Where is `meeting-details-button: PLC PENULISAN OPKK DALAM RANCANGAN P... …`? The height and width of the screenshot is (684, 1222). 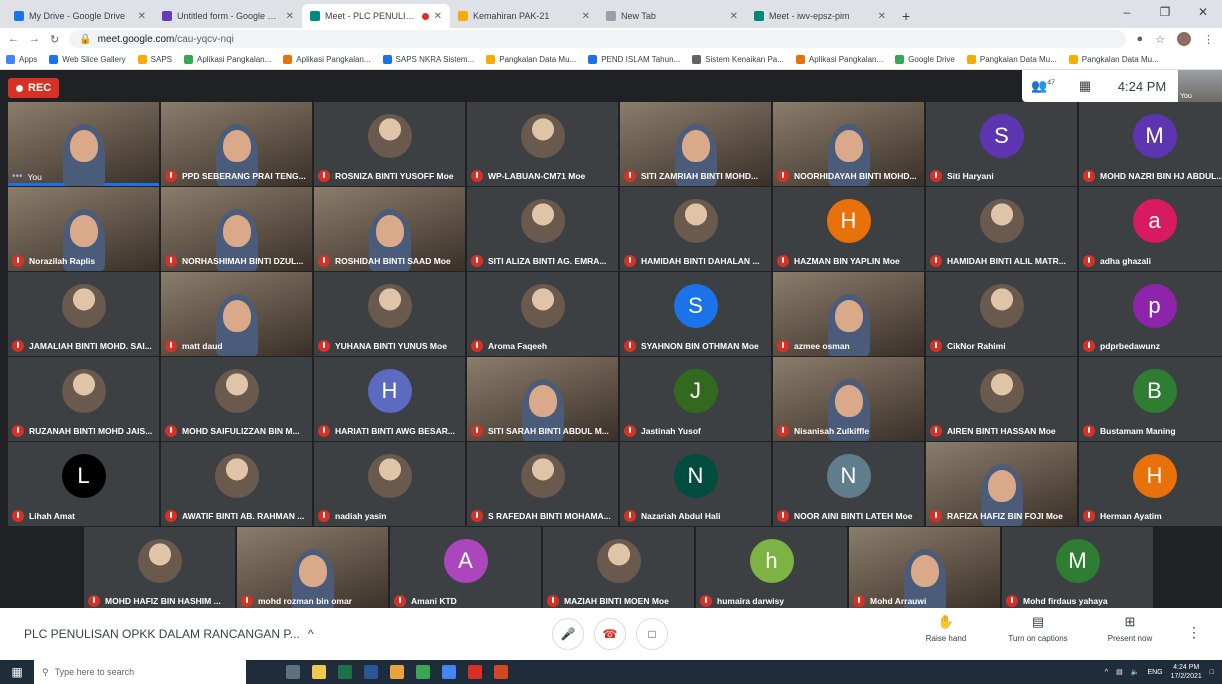 meeting-details-button: PLC PENULISAN OPKK DALAM RANCANGAN P... … is located at coordinates (174, 634).